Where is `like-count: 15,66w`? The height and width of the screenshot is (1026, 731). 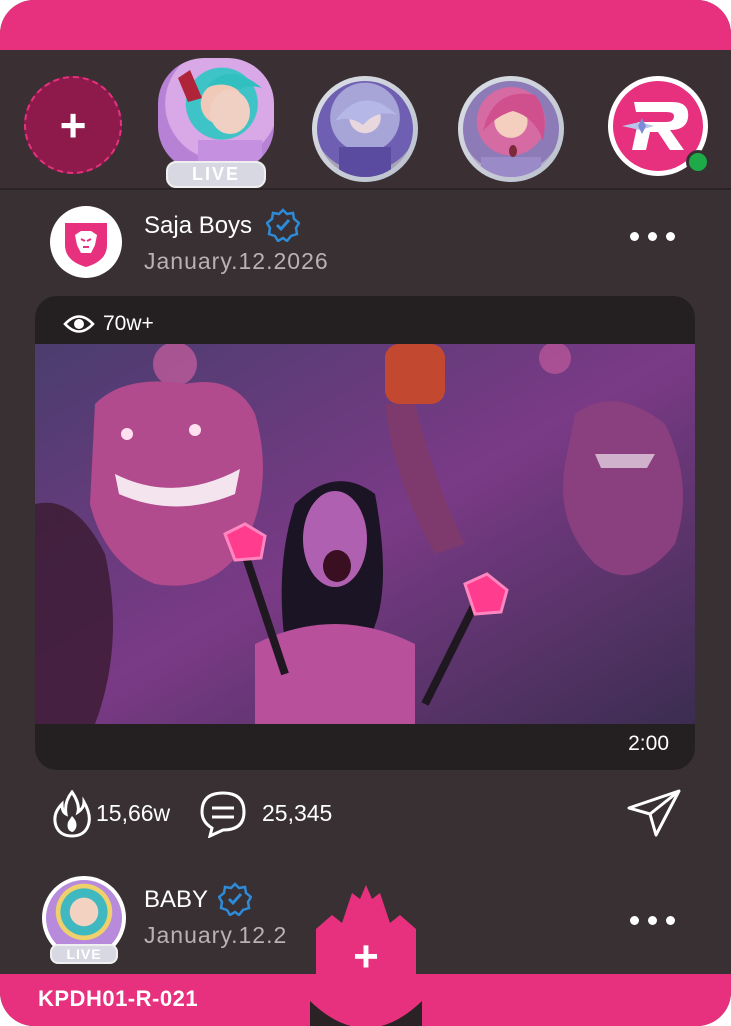
like-count: 15,66w is located at coordinates (133, 813).